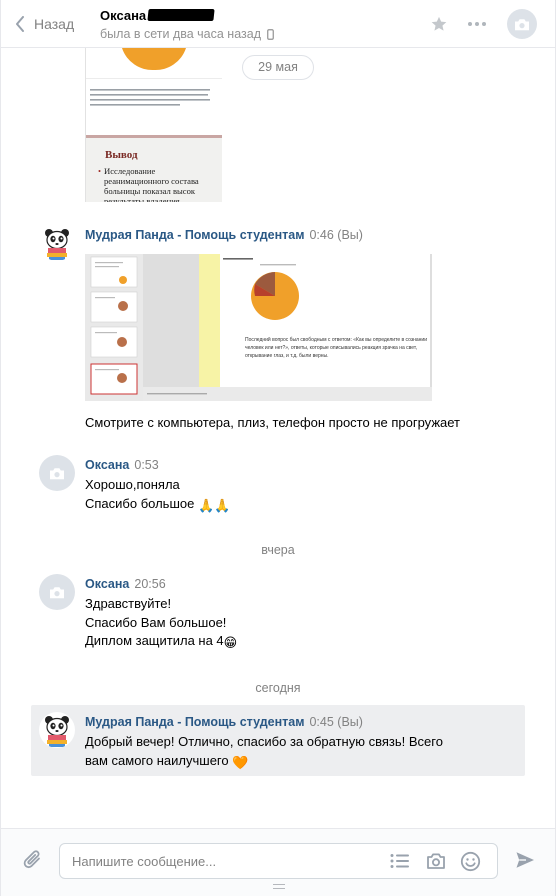  I want to click on screenshot-graphic, so click(258, 327).